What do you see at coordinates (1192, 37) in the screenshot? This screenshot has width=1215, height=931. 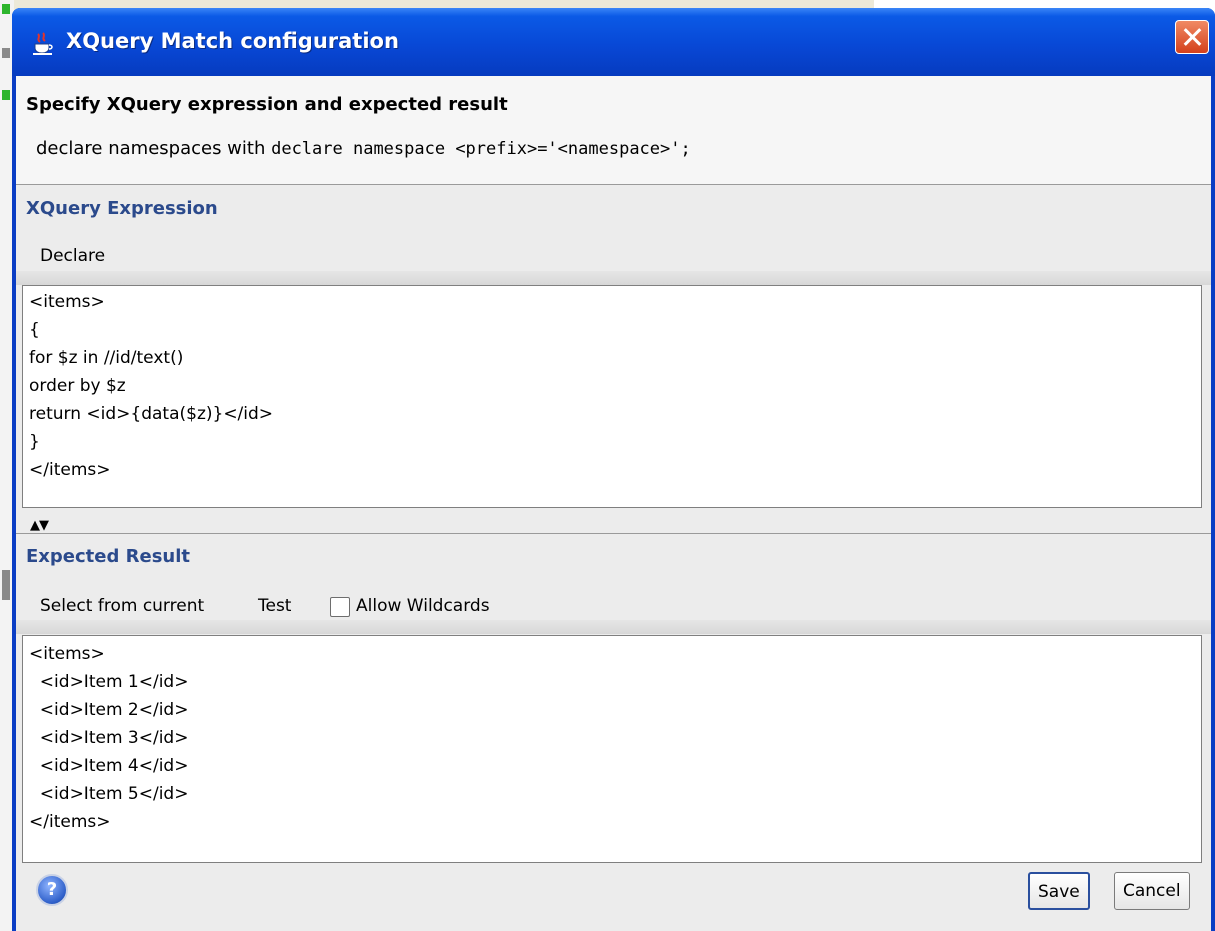 I see `close-button` at bounding box center [1192, 37].